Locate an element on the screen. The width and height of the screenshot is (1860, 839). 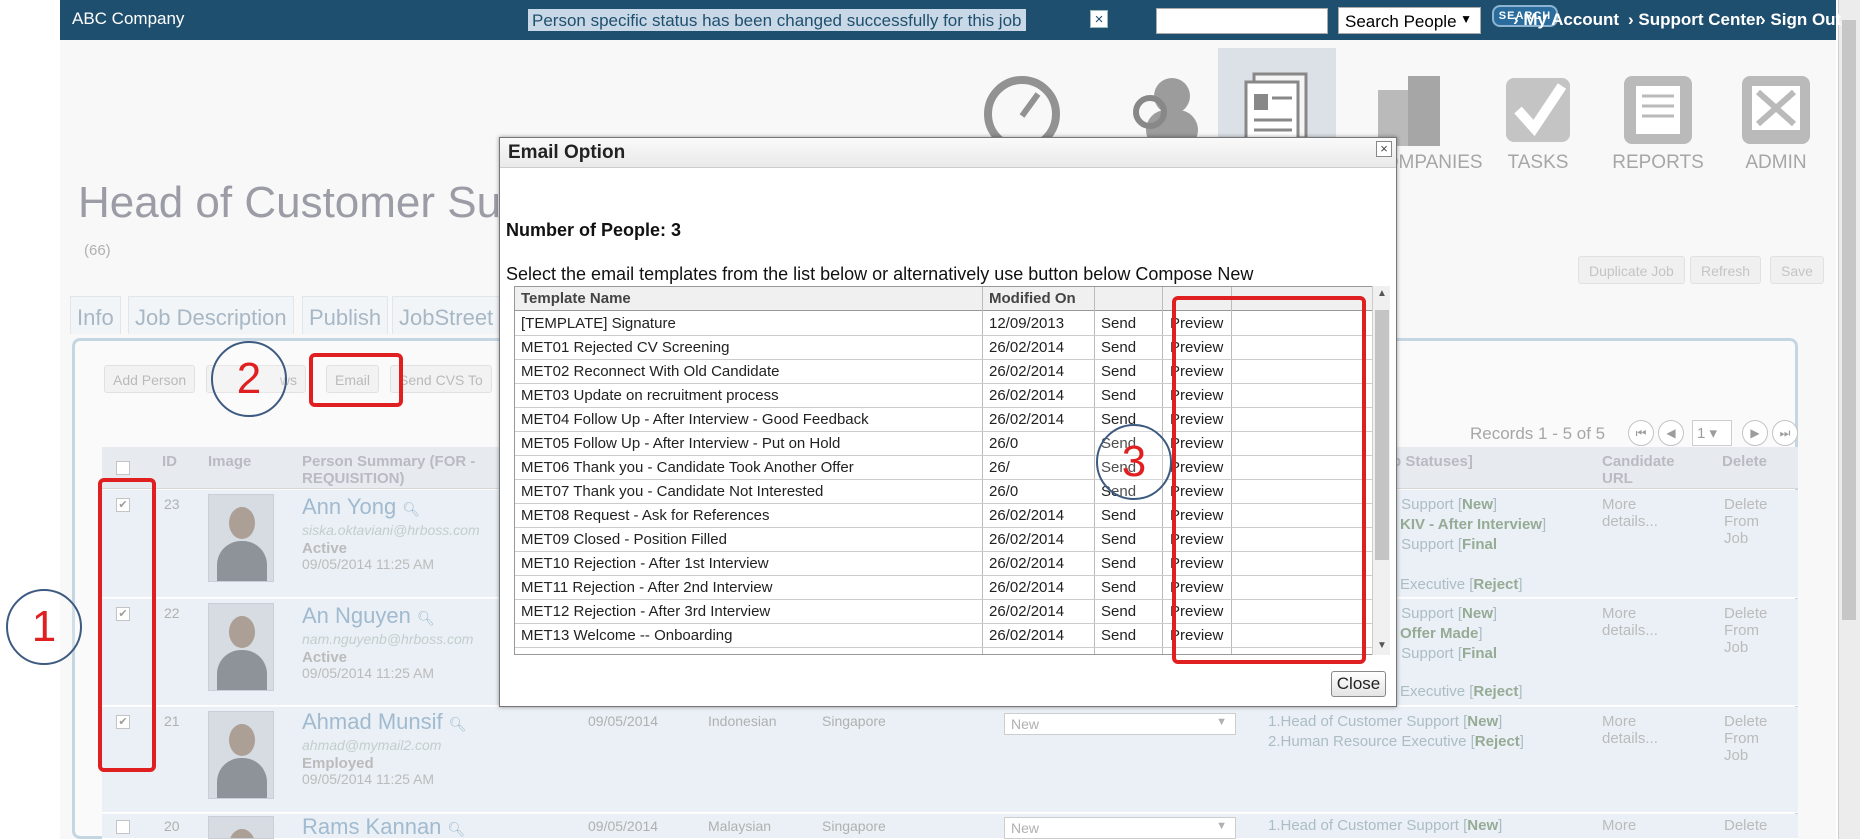
search-scope-value: Search People is located at coordinates (1401, 21).